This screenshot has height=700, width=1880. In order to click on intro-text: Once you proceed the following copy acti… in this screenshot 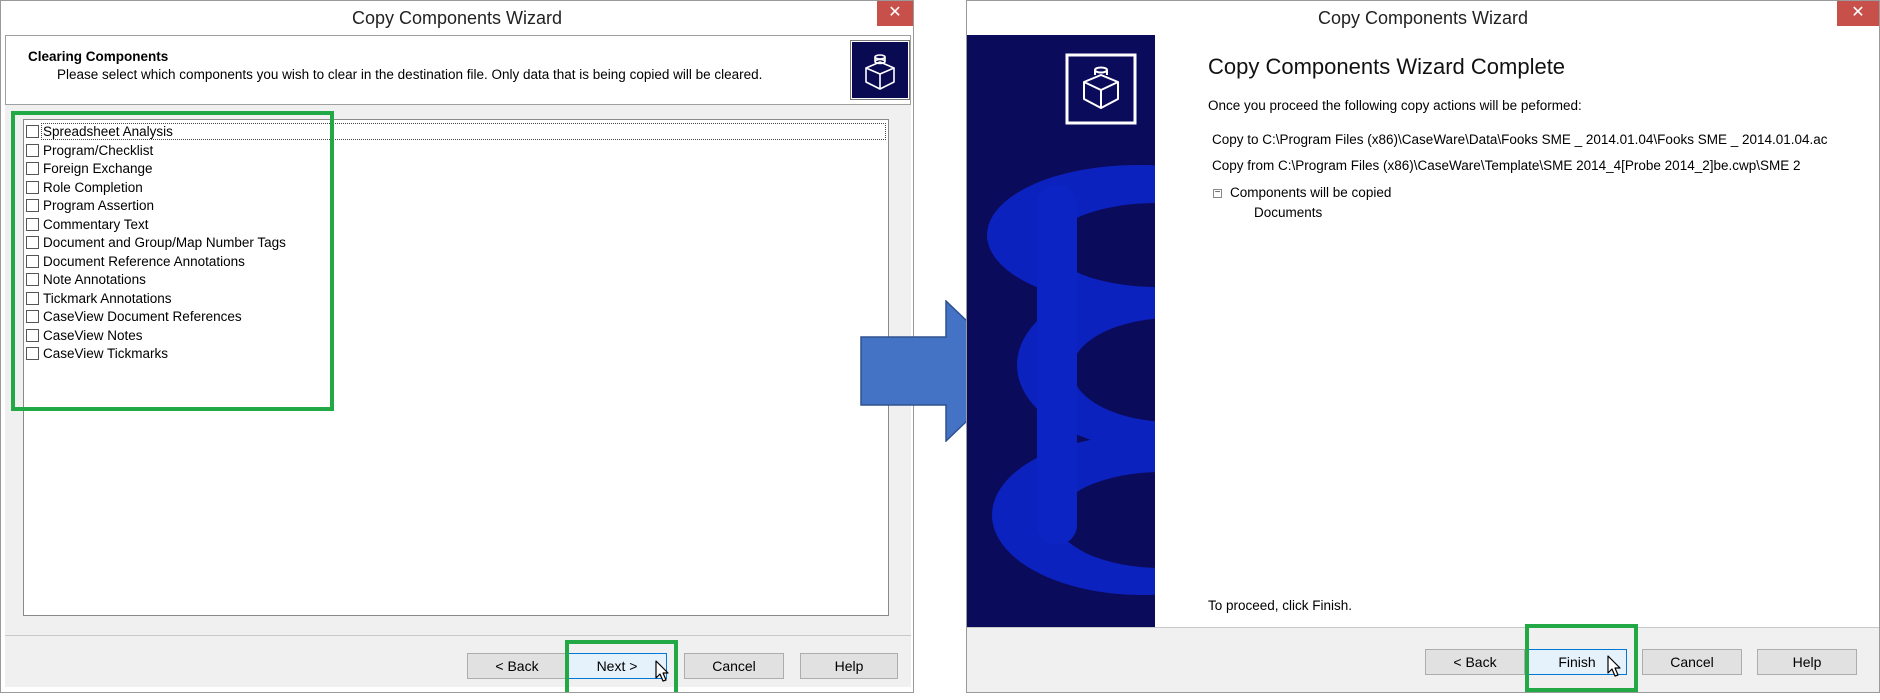, I will do `click(1395, 105)`.